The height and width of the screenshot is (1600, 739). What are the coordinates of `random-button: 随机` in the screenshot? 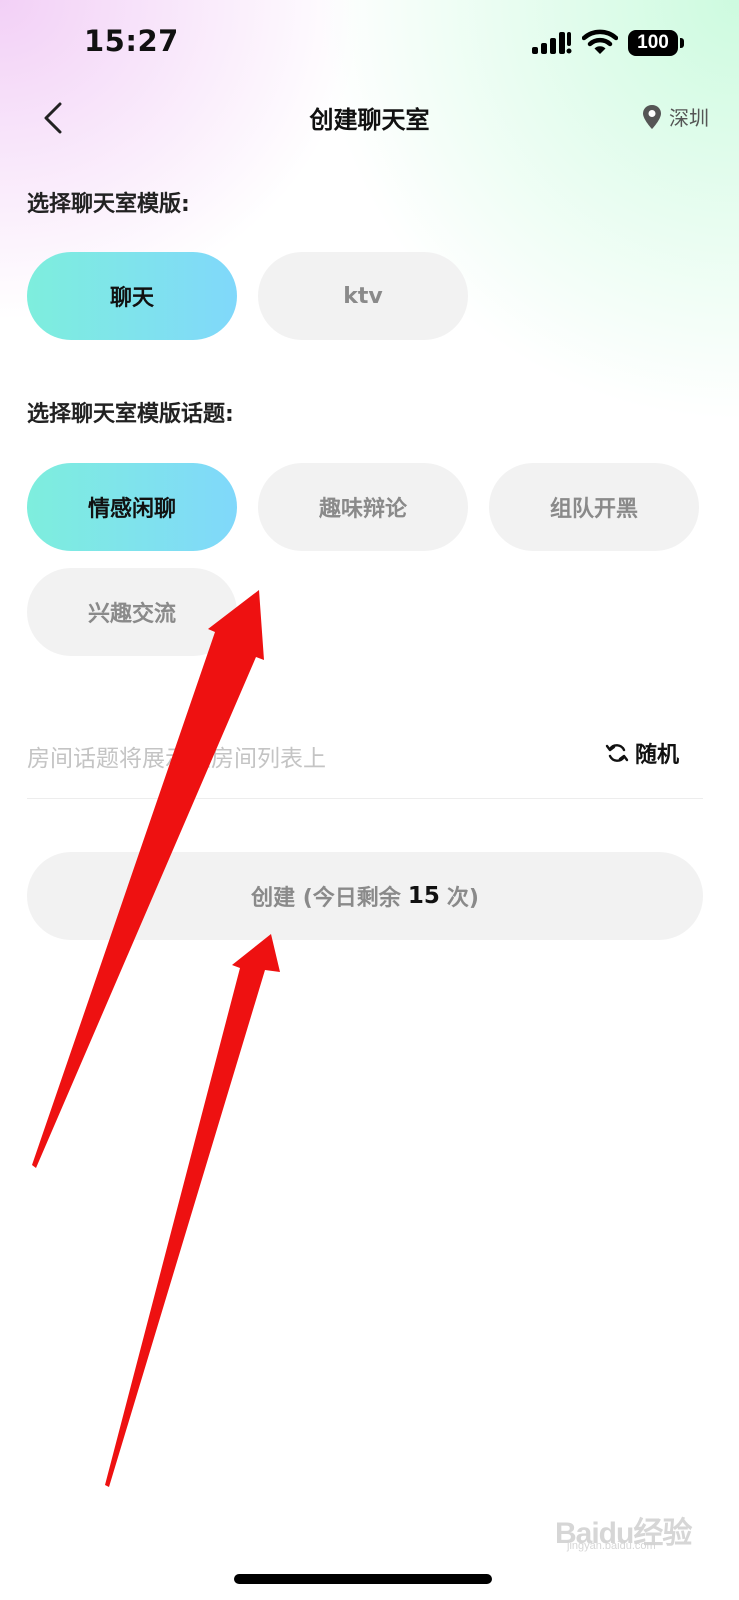 It's located at (642, 753).